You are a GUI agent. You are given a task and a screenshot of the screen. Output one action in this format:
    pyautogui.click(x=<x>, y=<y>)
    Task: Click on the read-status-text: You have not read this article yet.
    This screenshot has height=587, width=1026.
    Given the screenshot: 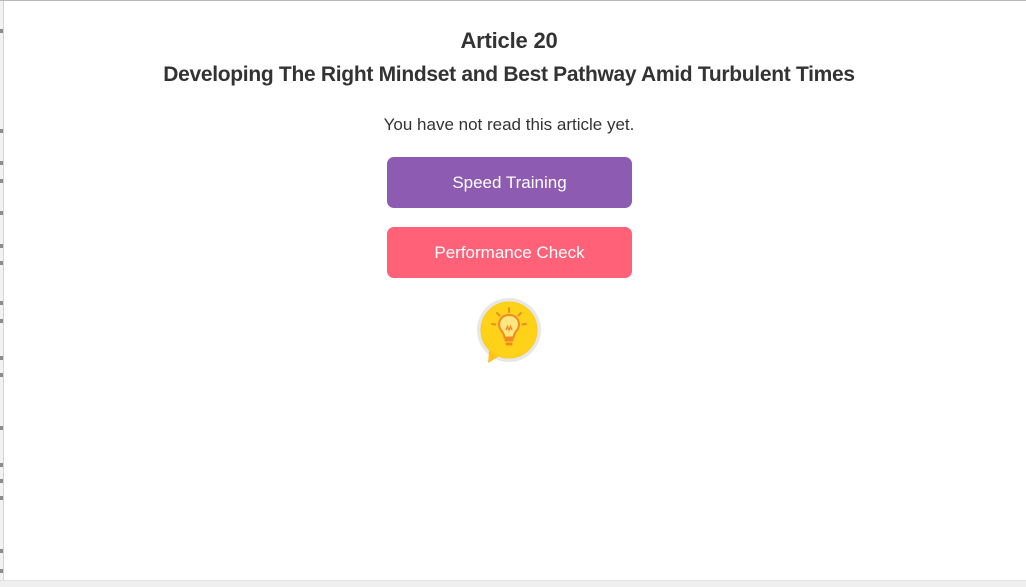 What is the action you would take?
    pyautogui.click(x=509, y=124)
    